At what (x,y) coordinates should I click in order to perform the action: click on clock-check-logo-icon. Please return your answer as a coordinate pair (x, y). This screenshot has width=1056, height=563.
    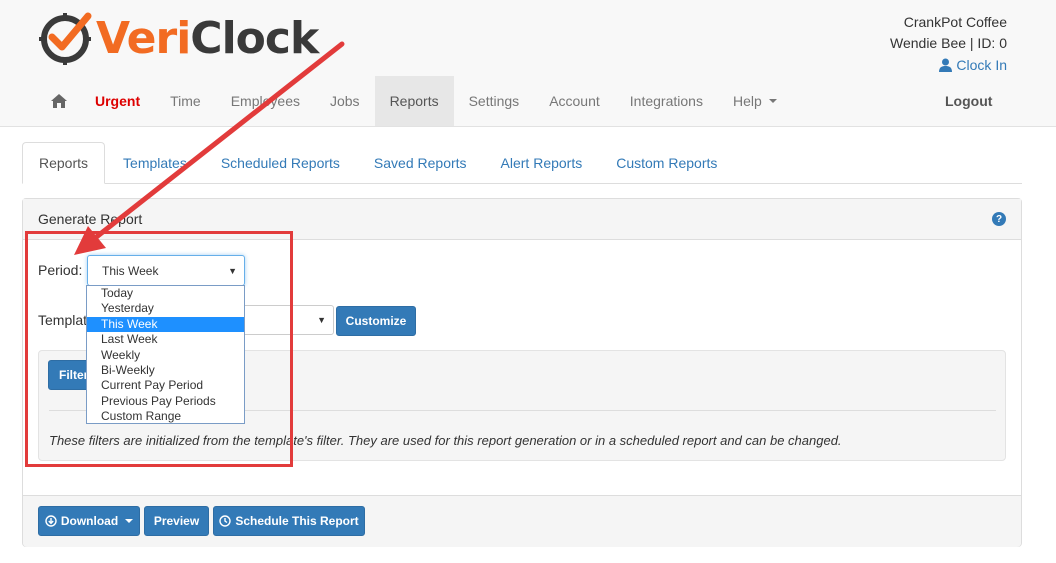
    Looking at the image, I should click on (65, 38).